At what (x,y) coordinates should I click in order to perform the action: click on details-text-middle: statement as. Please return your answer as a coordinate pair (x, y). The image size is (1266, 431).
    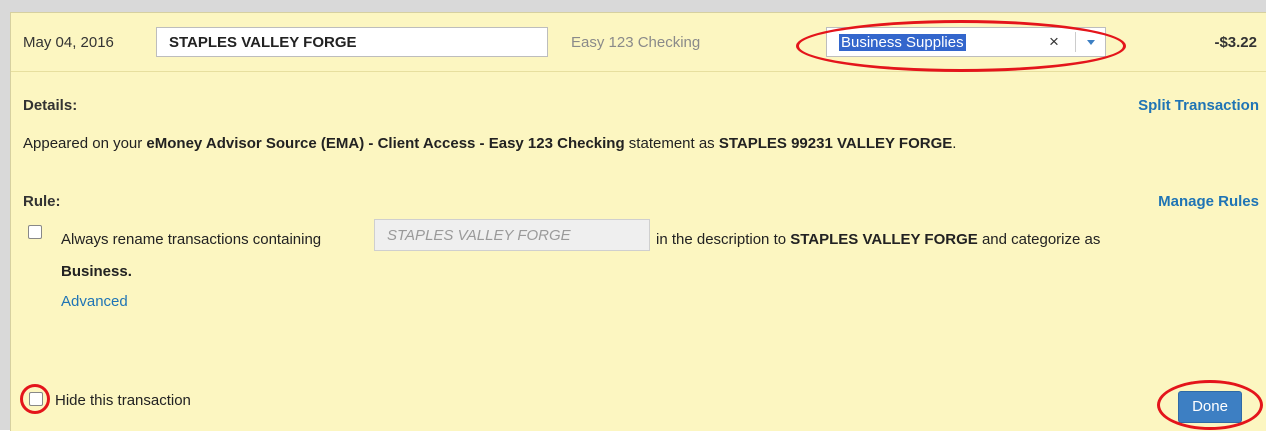
    Looking at the image, I should click on (671, 143).